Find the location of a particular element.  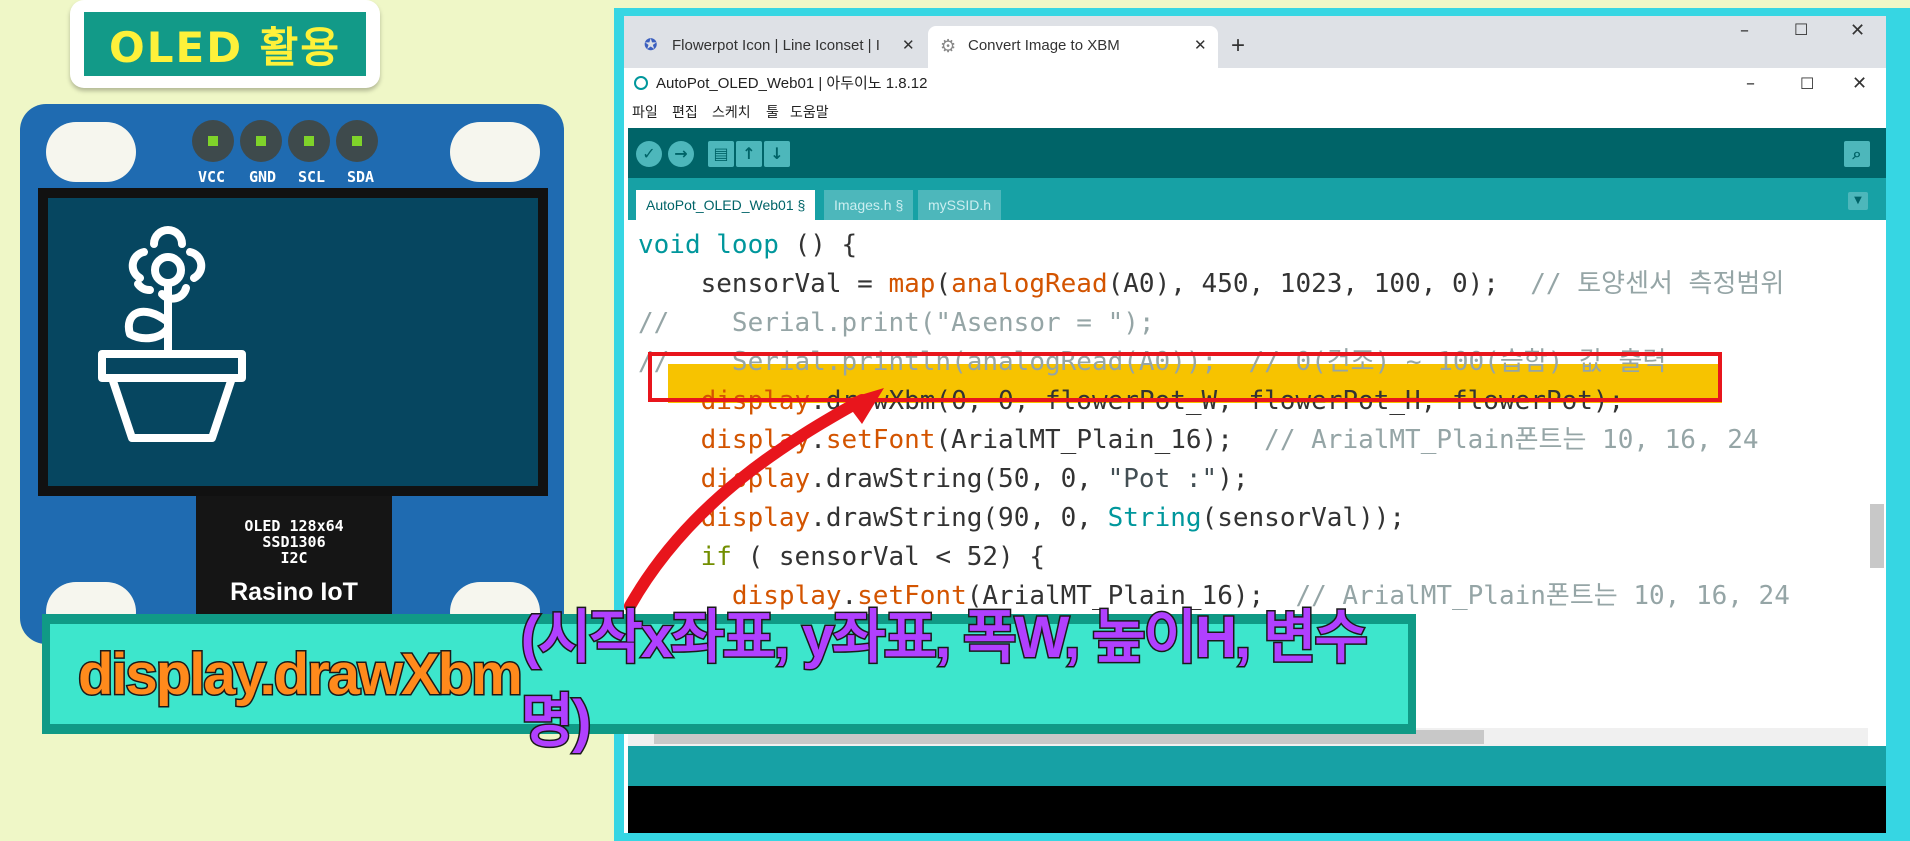

code-line: // Serial.print("Asensor = "); is located at coordinates (896, 323).